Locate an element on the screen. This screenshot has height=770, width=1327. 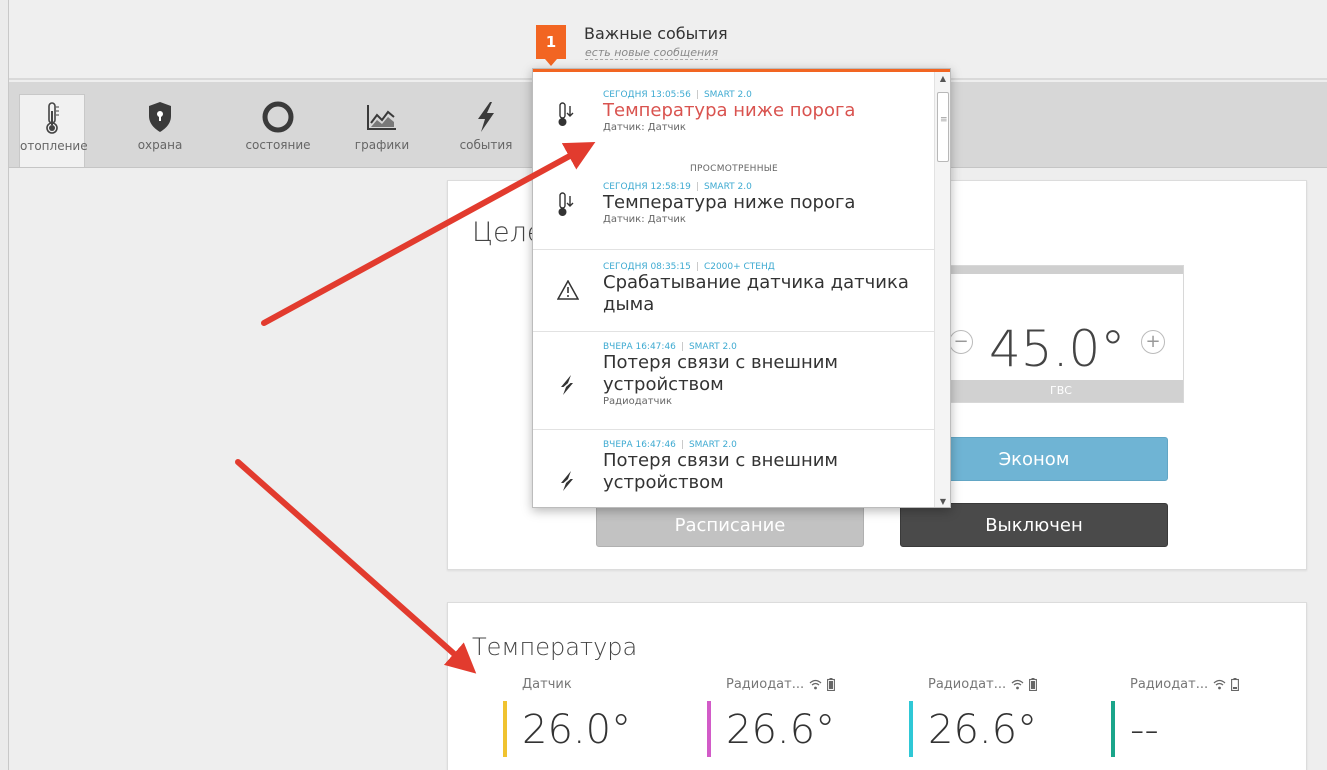
event-detail: Радиодатчик is located at coordinates (638, 401).